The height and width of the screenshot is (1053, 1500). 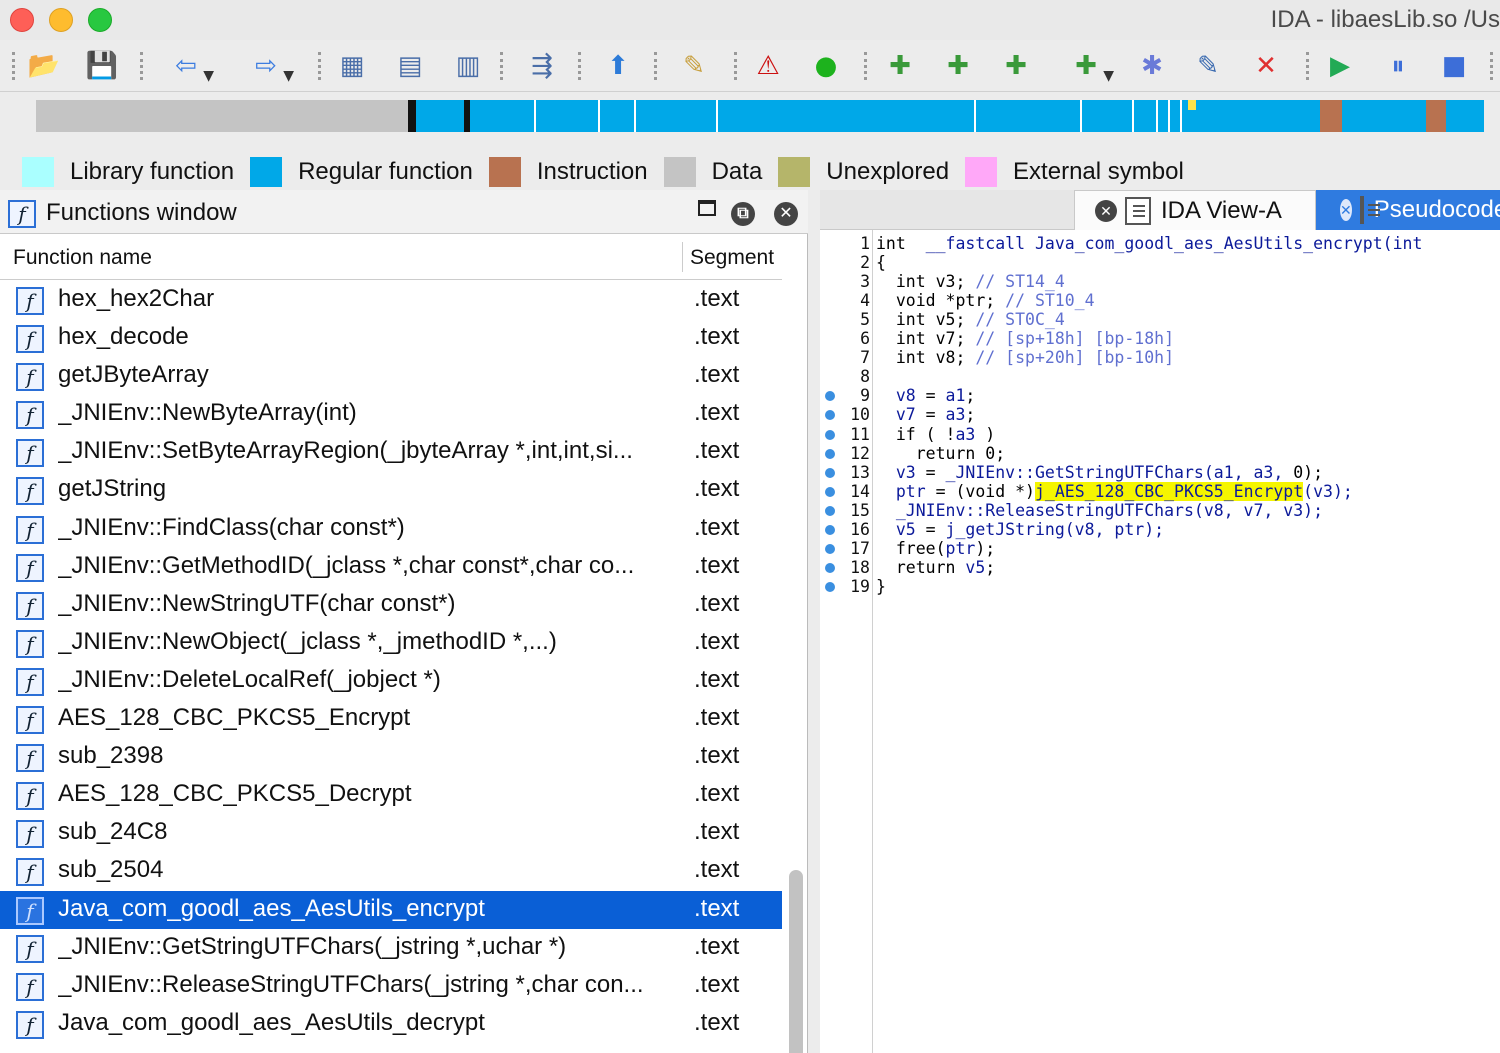 What do you see at coordinates (391, 529) in the screenshot?
I see `function-row: f _JNIEnv::FindClass(char const*) .text` at bounding box center [391, 529].